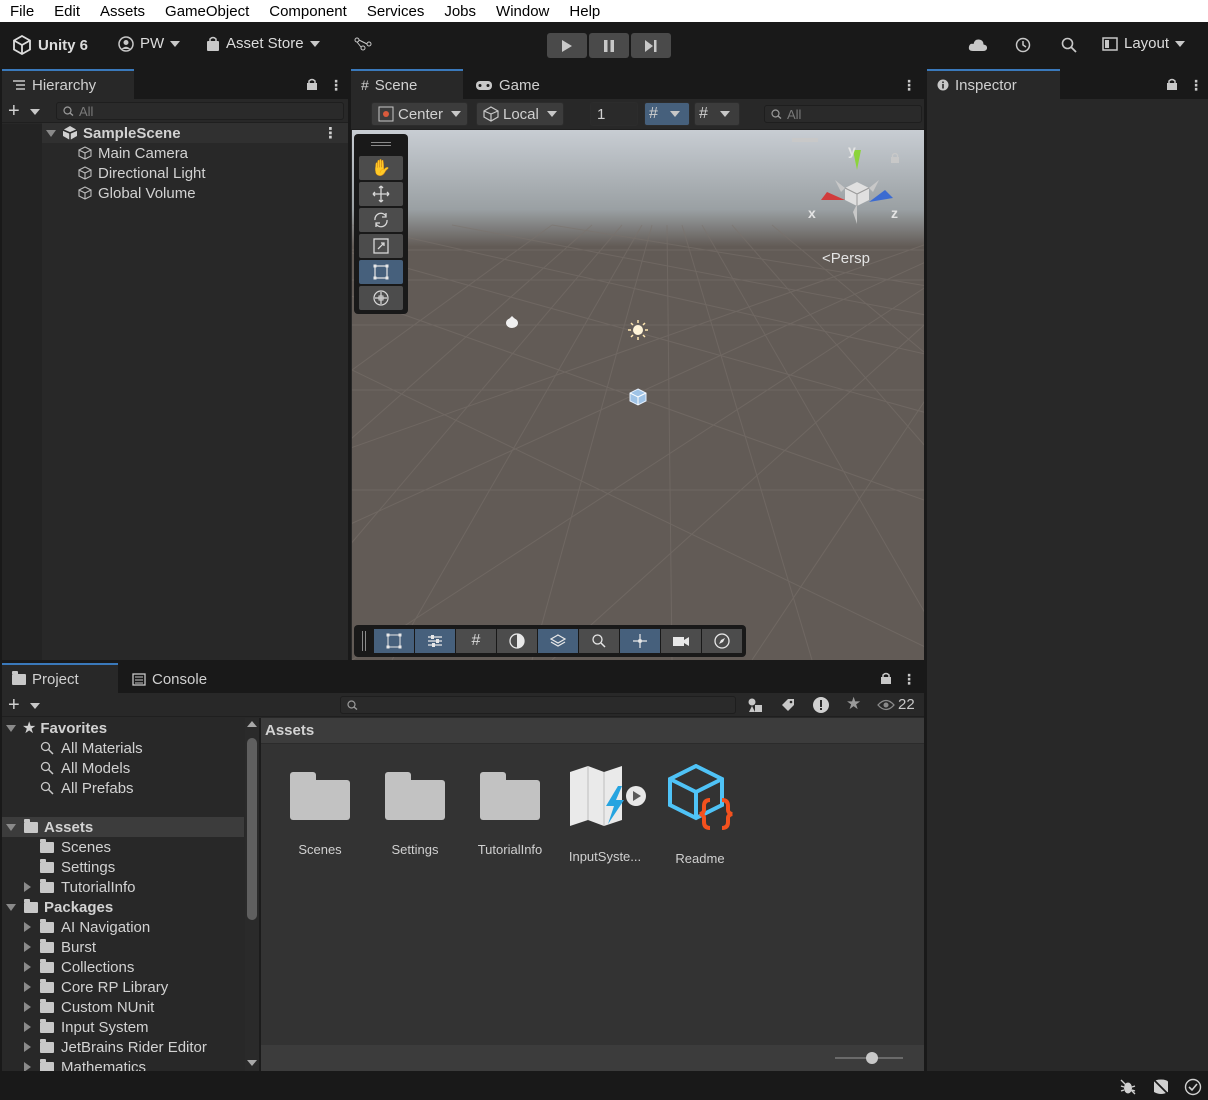  I want to click on history-button, so click(1023, 45).